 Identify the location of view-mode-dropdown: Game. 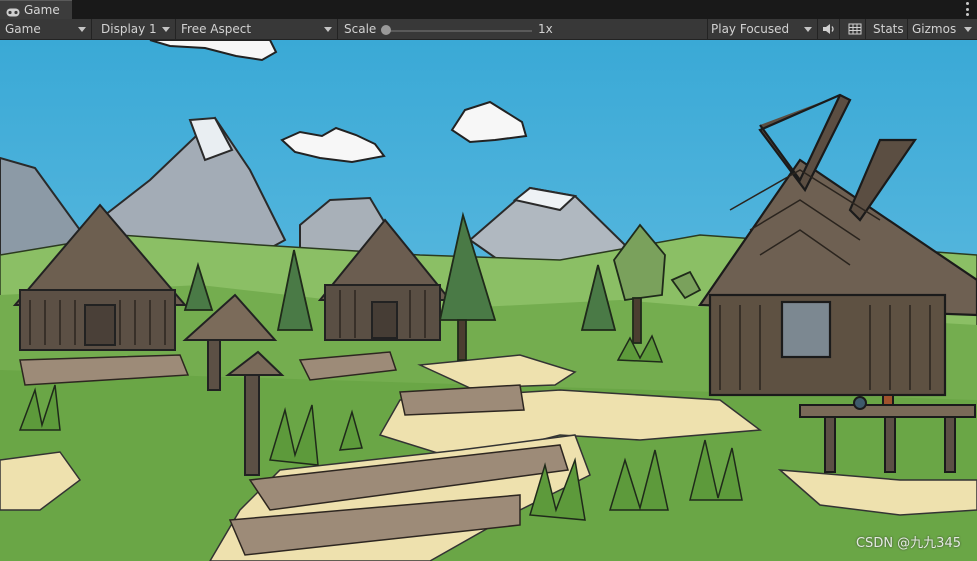
(46, 29).